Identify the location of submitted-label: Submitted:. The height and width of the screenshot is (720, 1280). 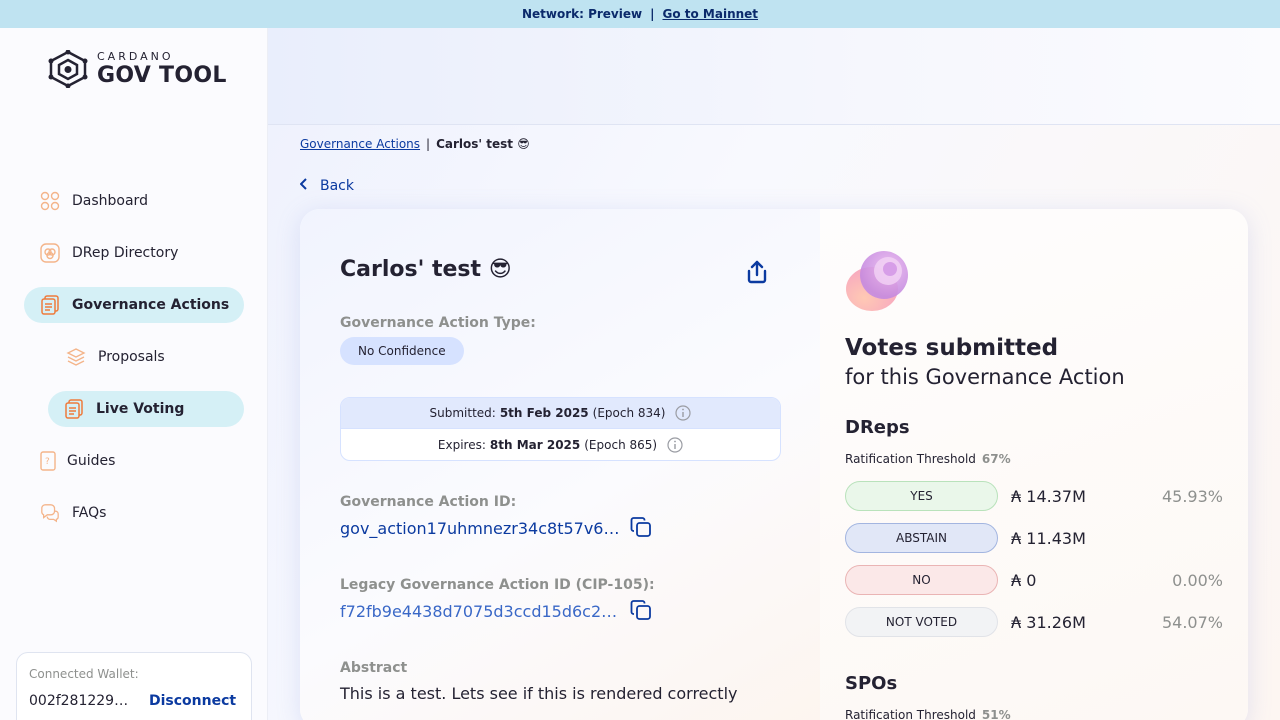
(462, 413).